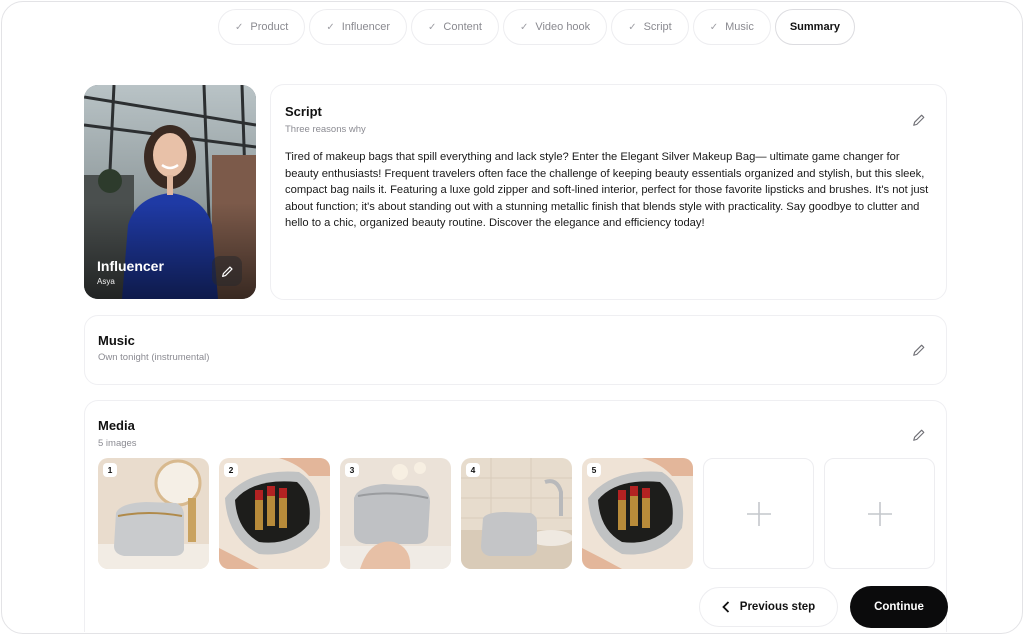 The height and width of the screenshot is (635, 1024). I want to click on step-summary: Summary, so click(814, 27).